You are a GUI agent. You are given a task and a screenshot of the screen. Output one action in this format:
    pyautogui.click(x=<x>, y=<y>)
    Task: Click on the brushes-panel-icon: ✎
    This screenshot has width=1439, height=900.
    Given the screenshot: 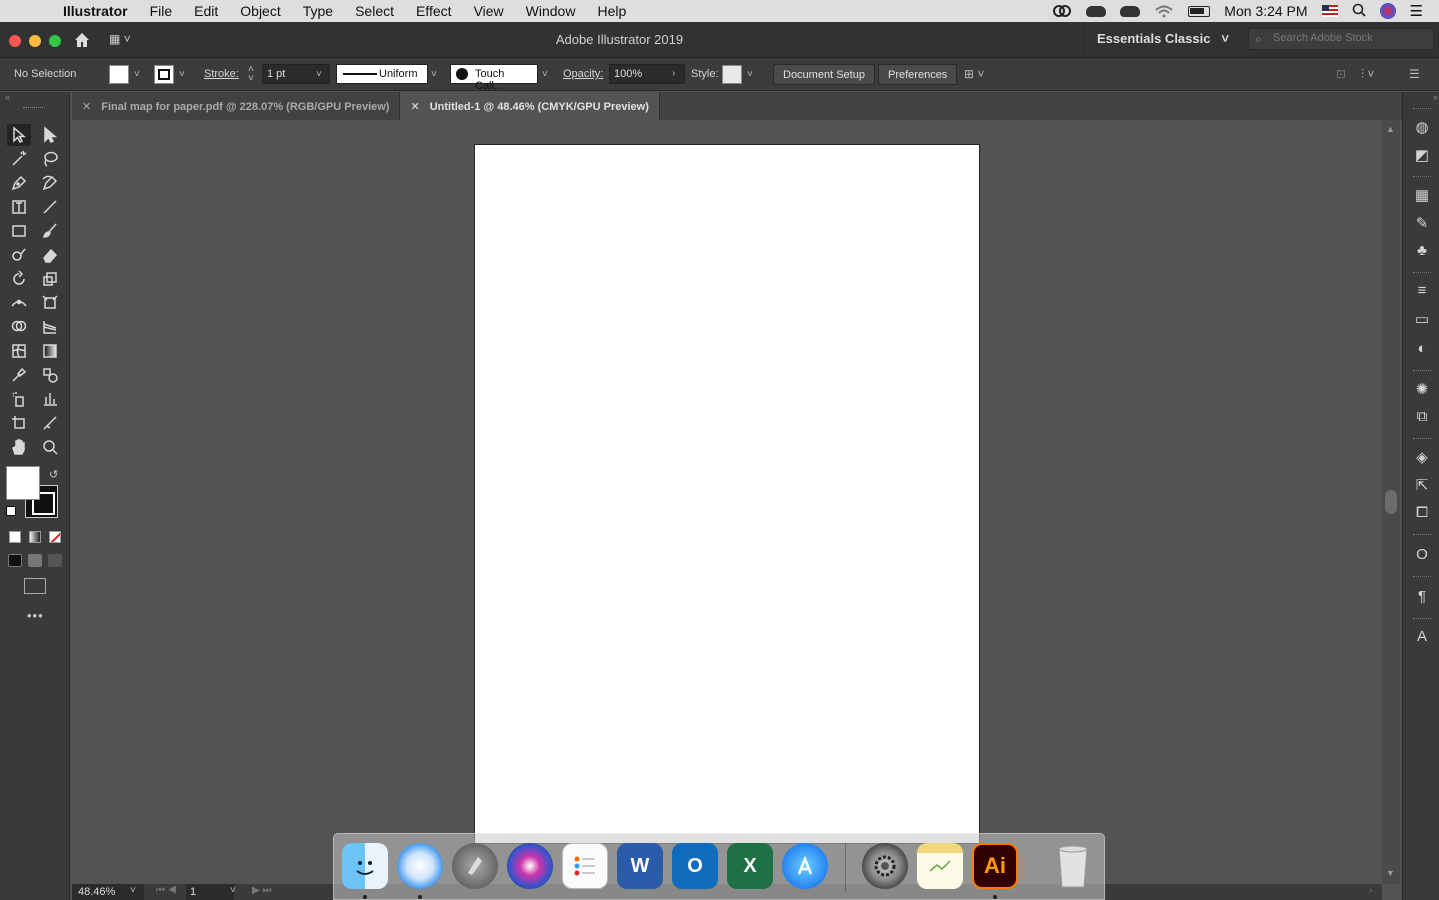 What is the action you would take?
    pyautogui.click(x=1422, y=224)
    